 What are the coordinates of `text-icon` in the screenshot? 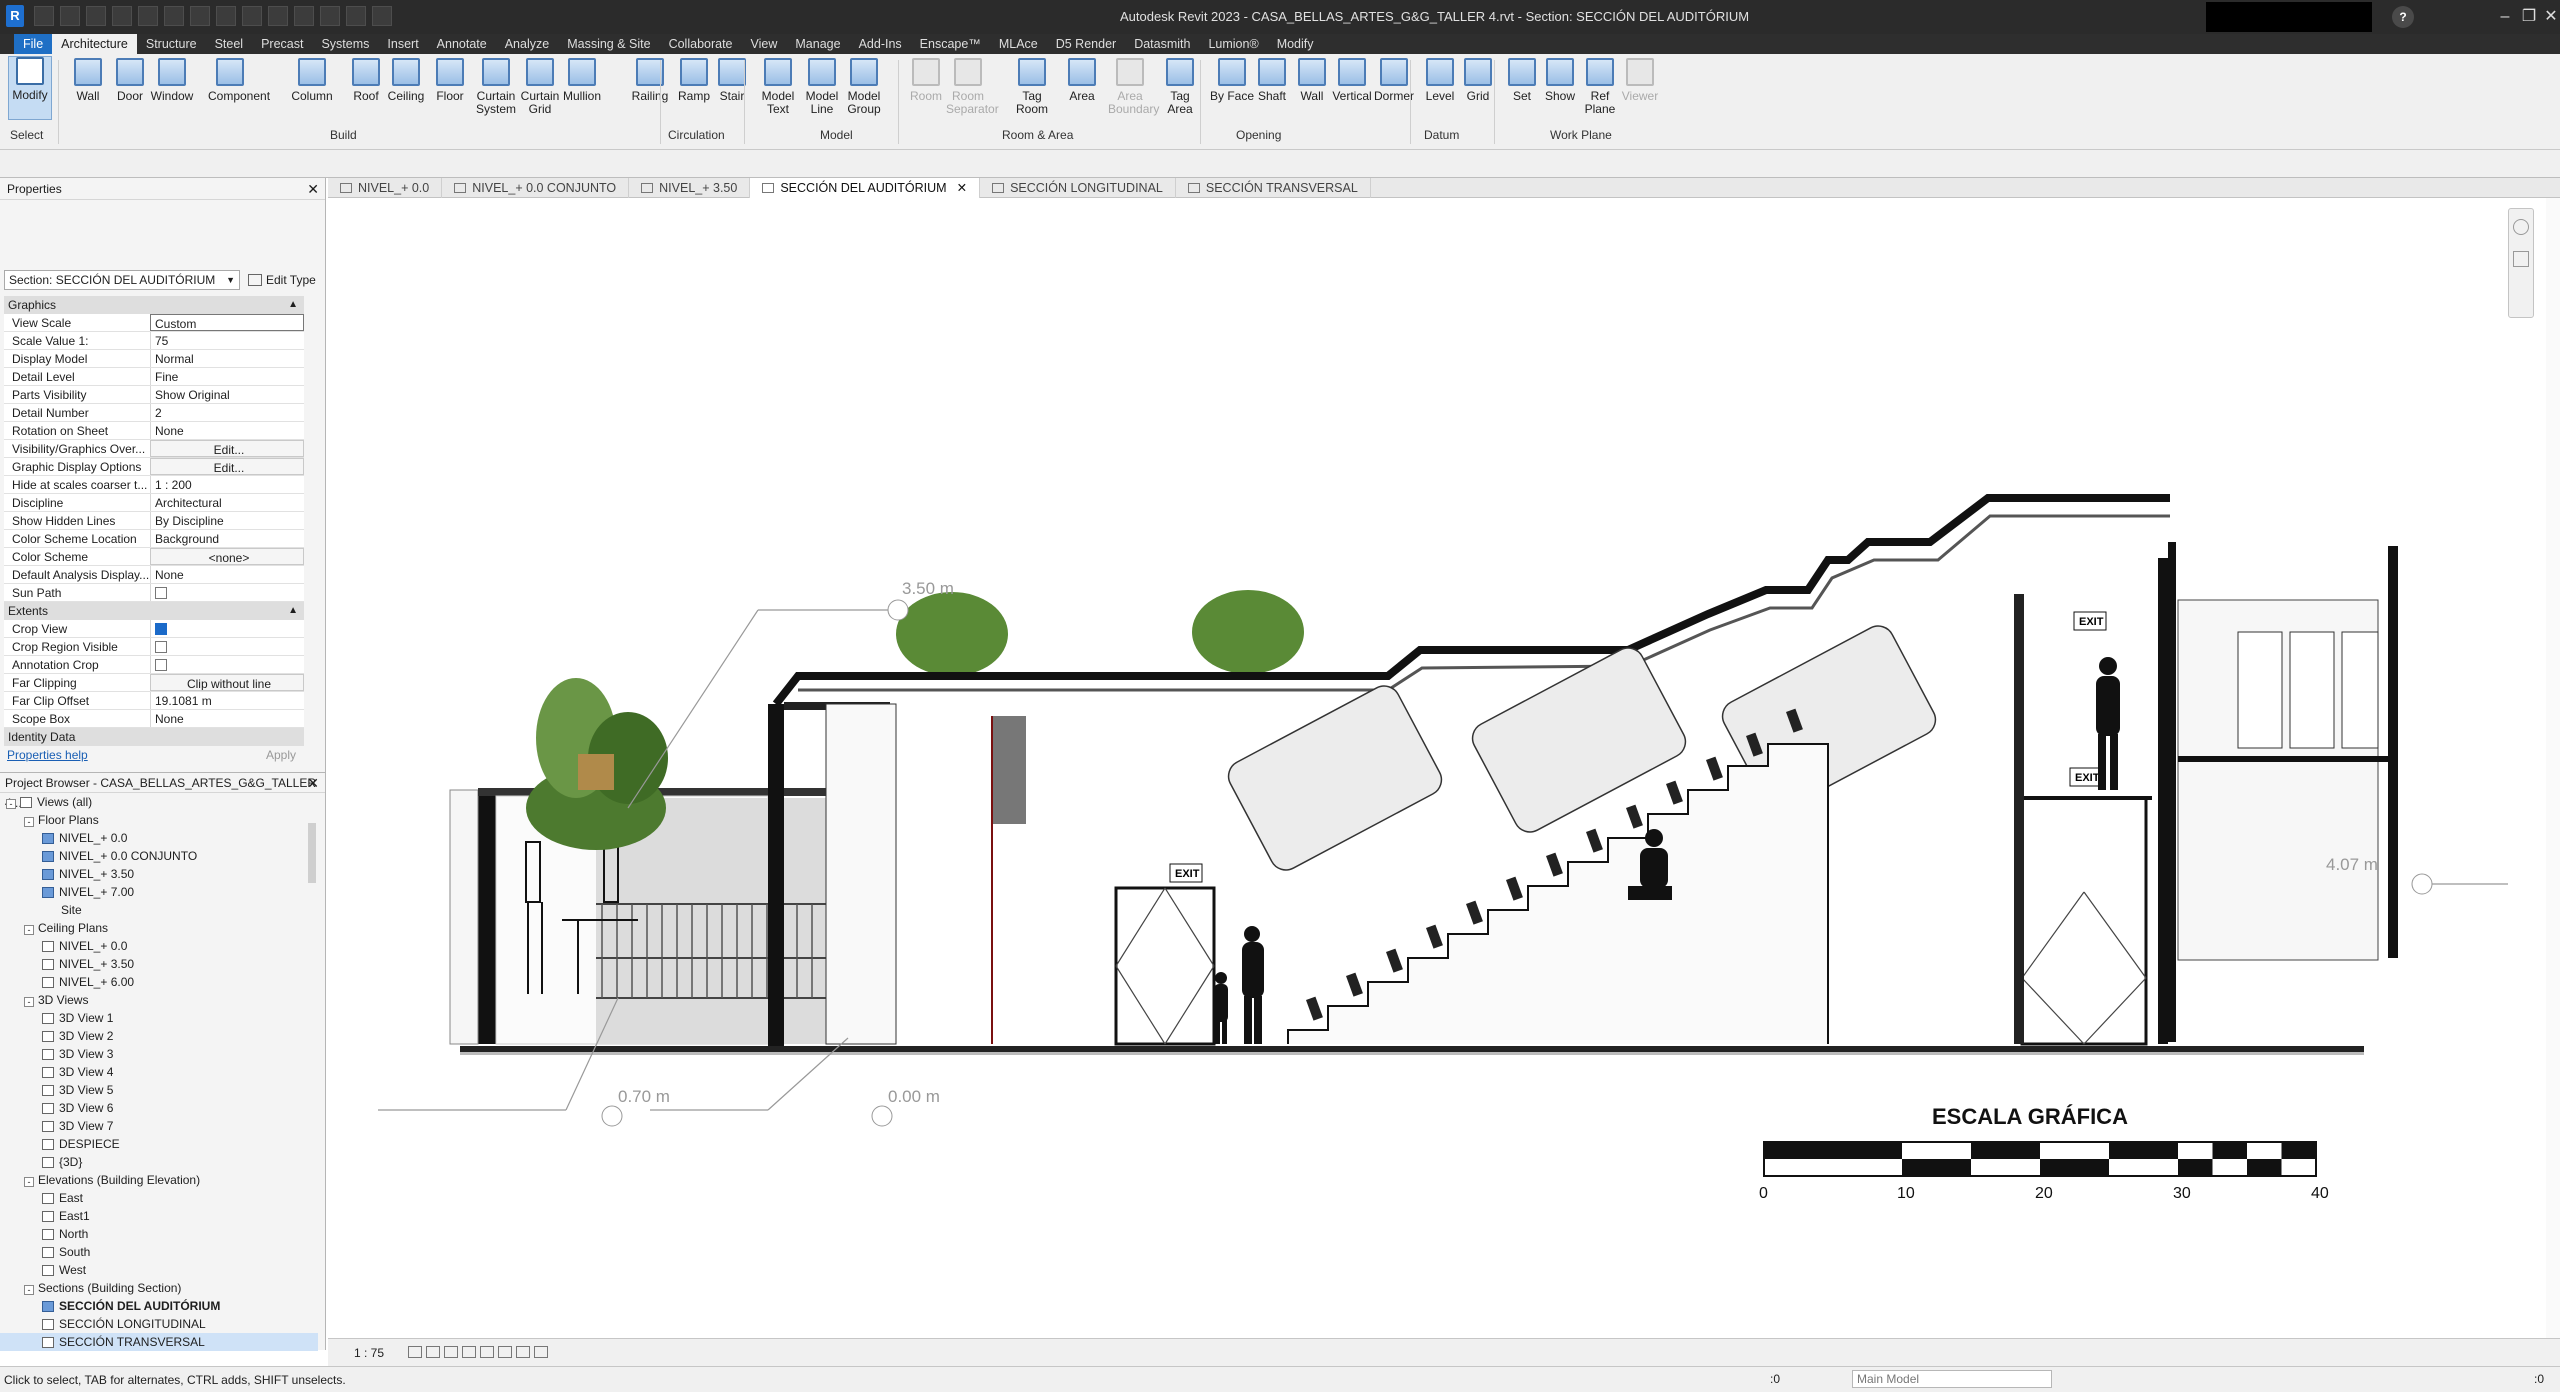 It's located at (278, 16).